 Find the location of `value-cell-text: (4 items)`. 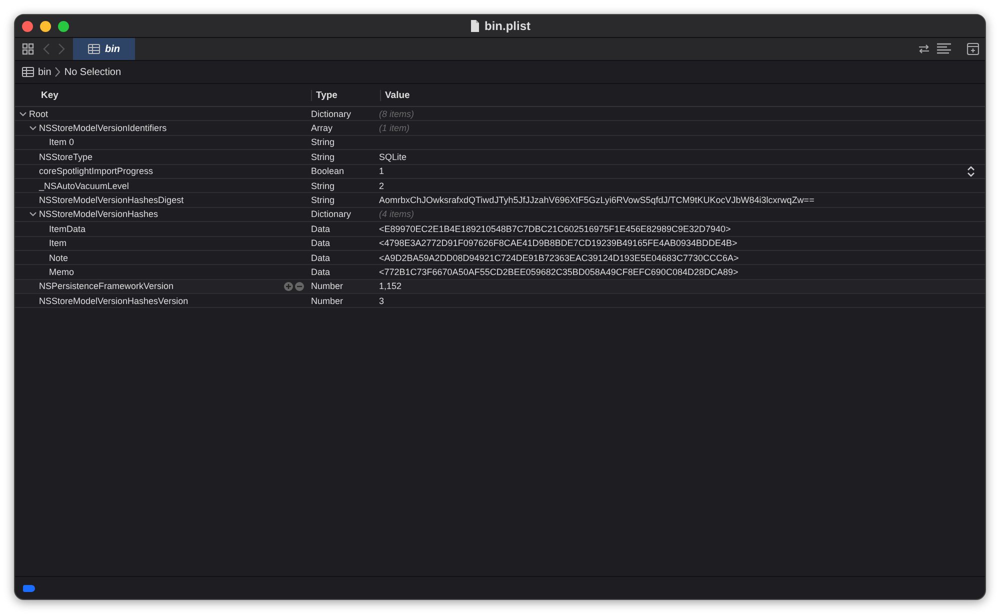

value-cell-text: (4 items) is located at coordinates (397, 214).